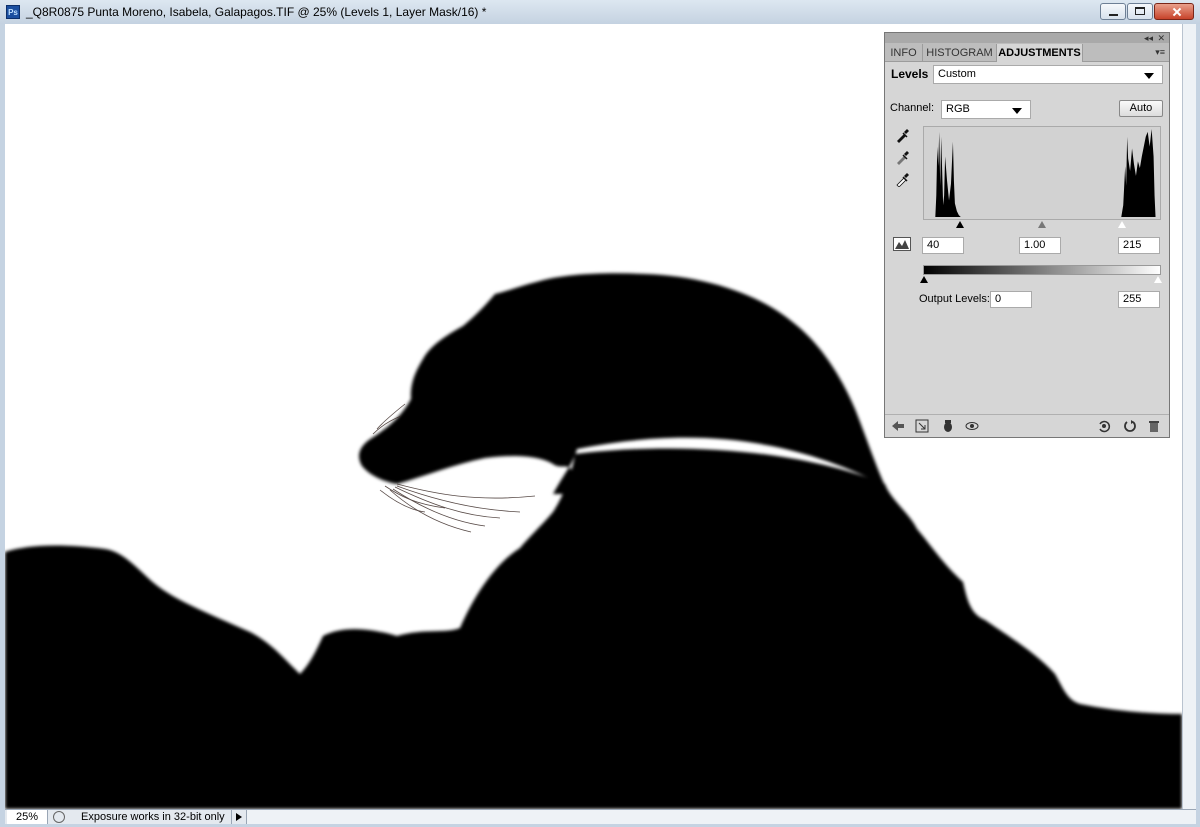 The image size is (1200, 827). What do you see at coordinates (960, 224) in the screenshot?
I see `input-black-slider-handle` at bounding box center [960, 224].